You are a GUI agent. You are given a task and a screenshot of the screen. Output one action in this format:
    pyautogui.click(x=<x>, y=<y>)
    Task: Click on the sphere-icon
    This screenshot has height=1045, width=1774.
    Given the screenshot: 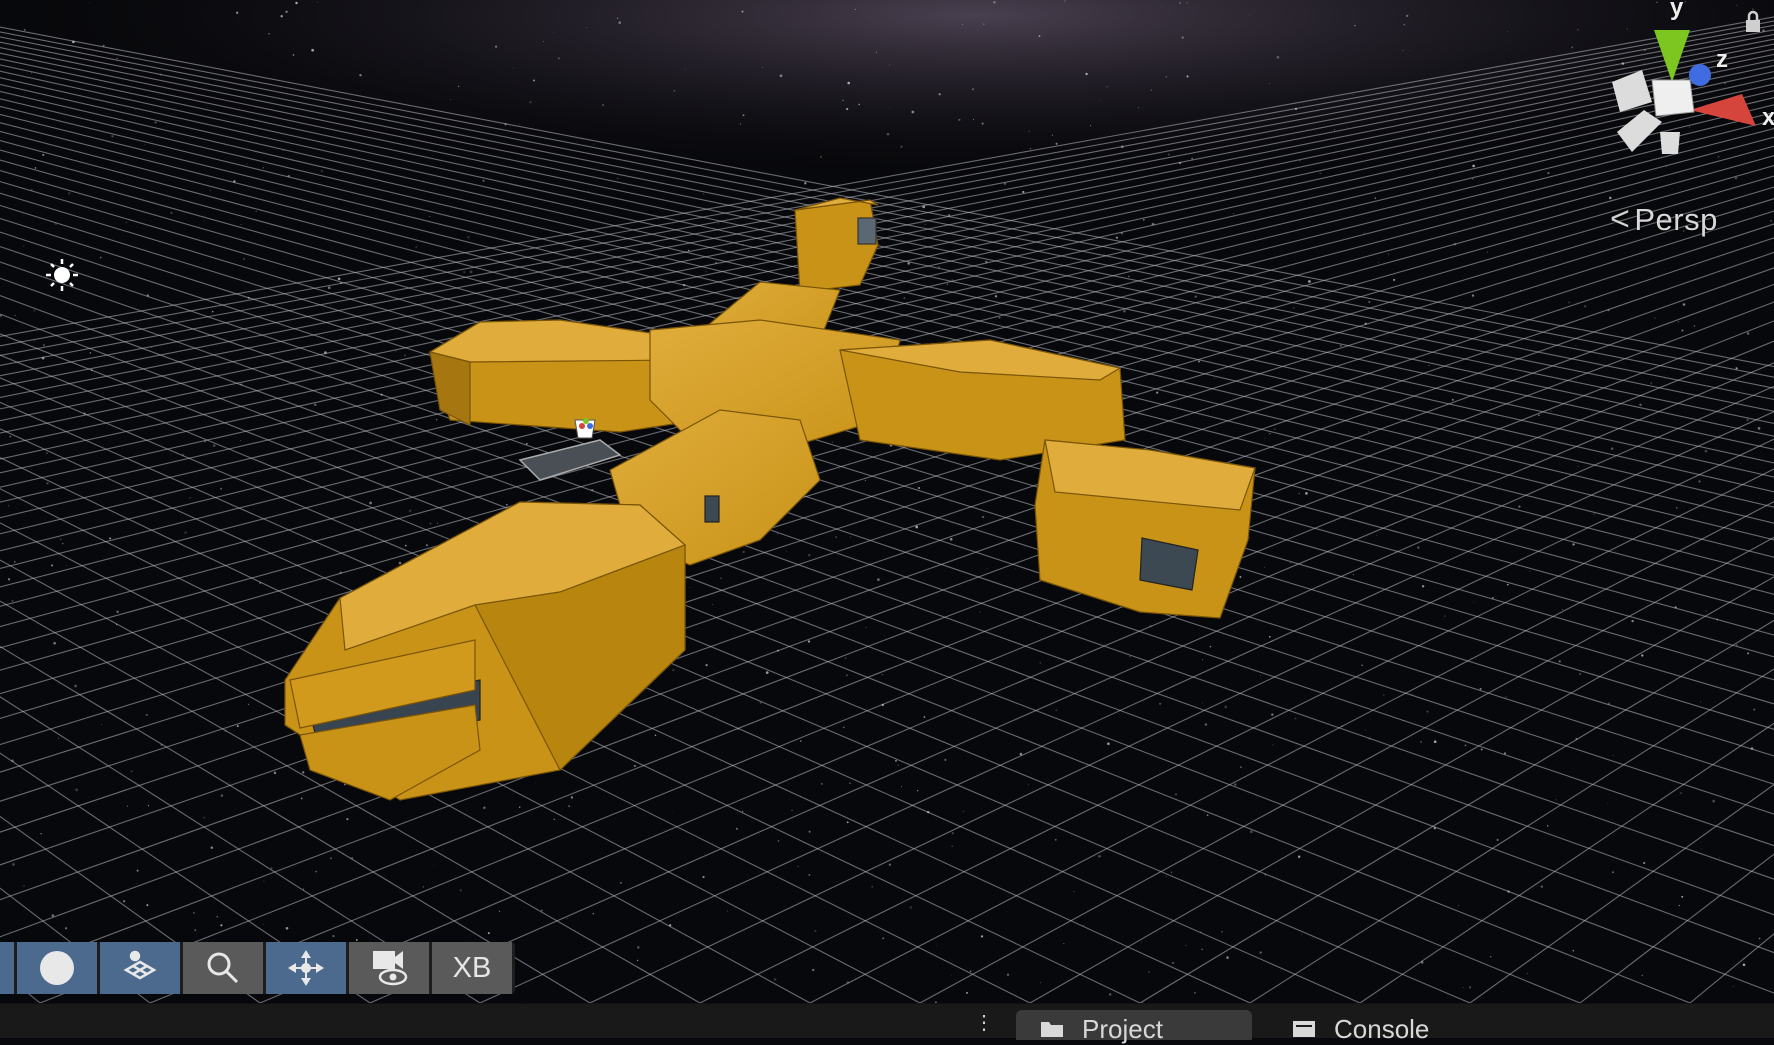 What is the action you would take?
    pyautogui.click(x=57, y=968)
    